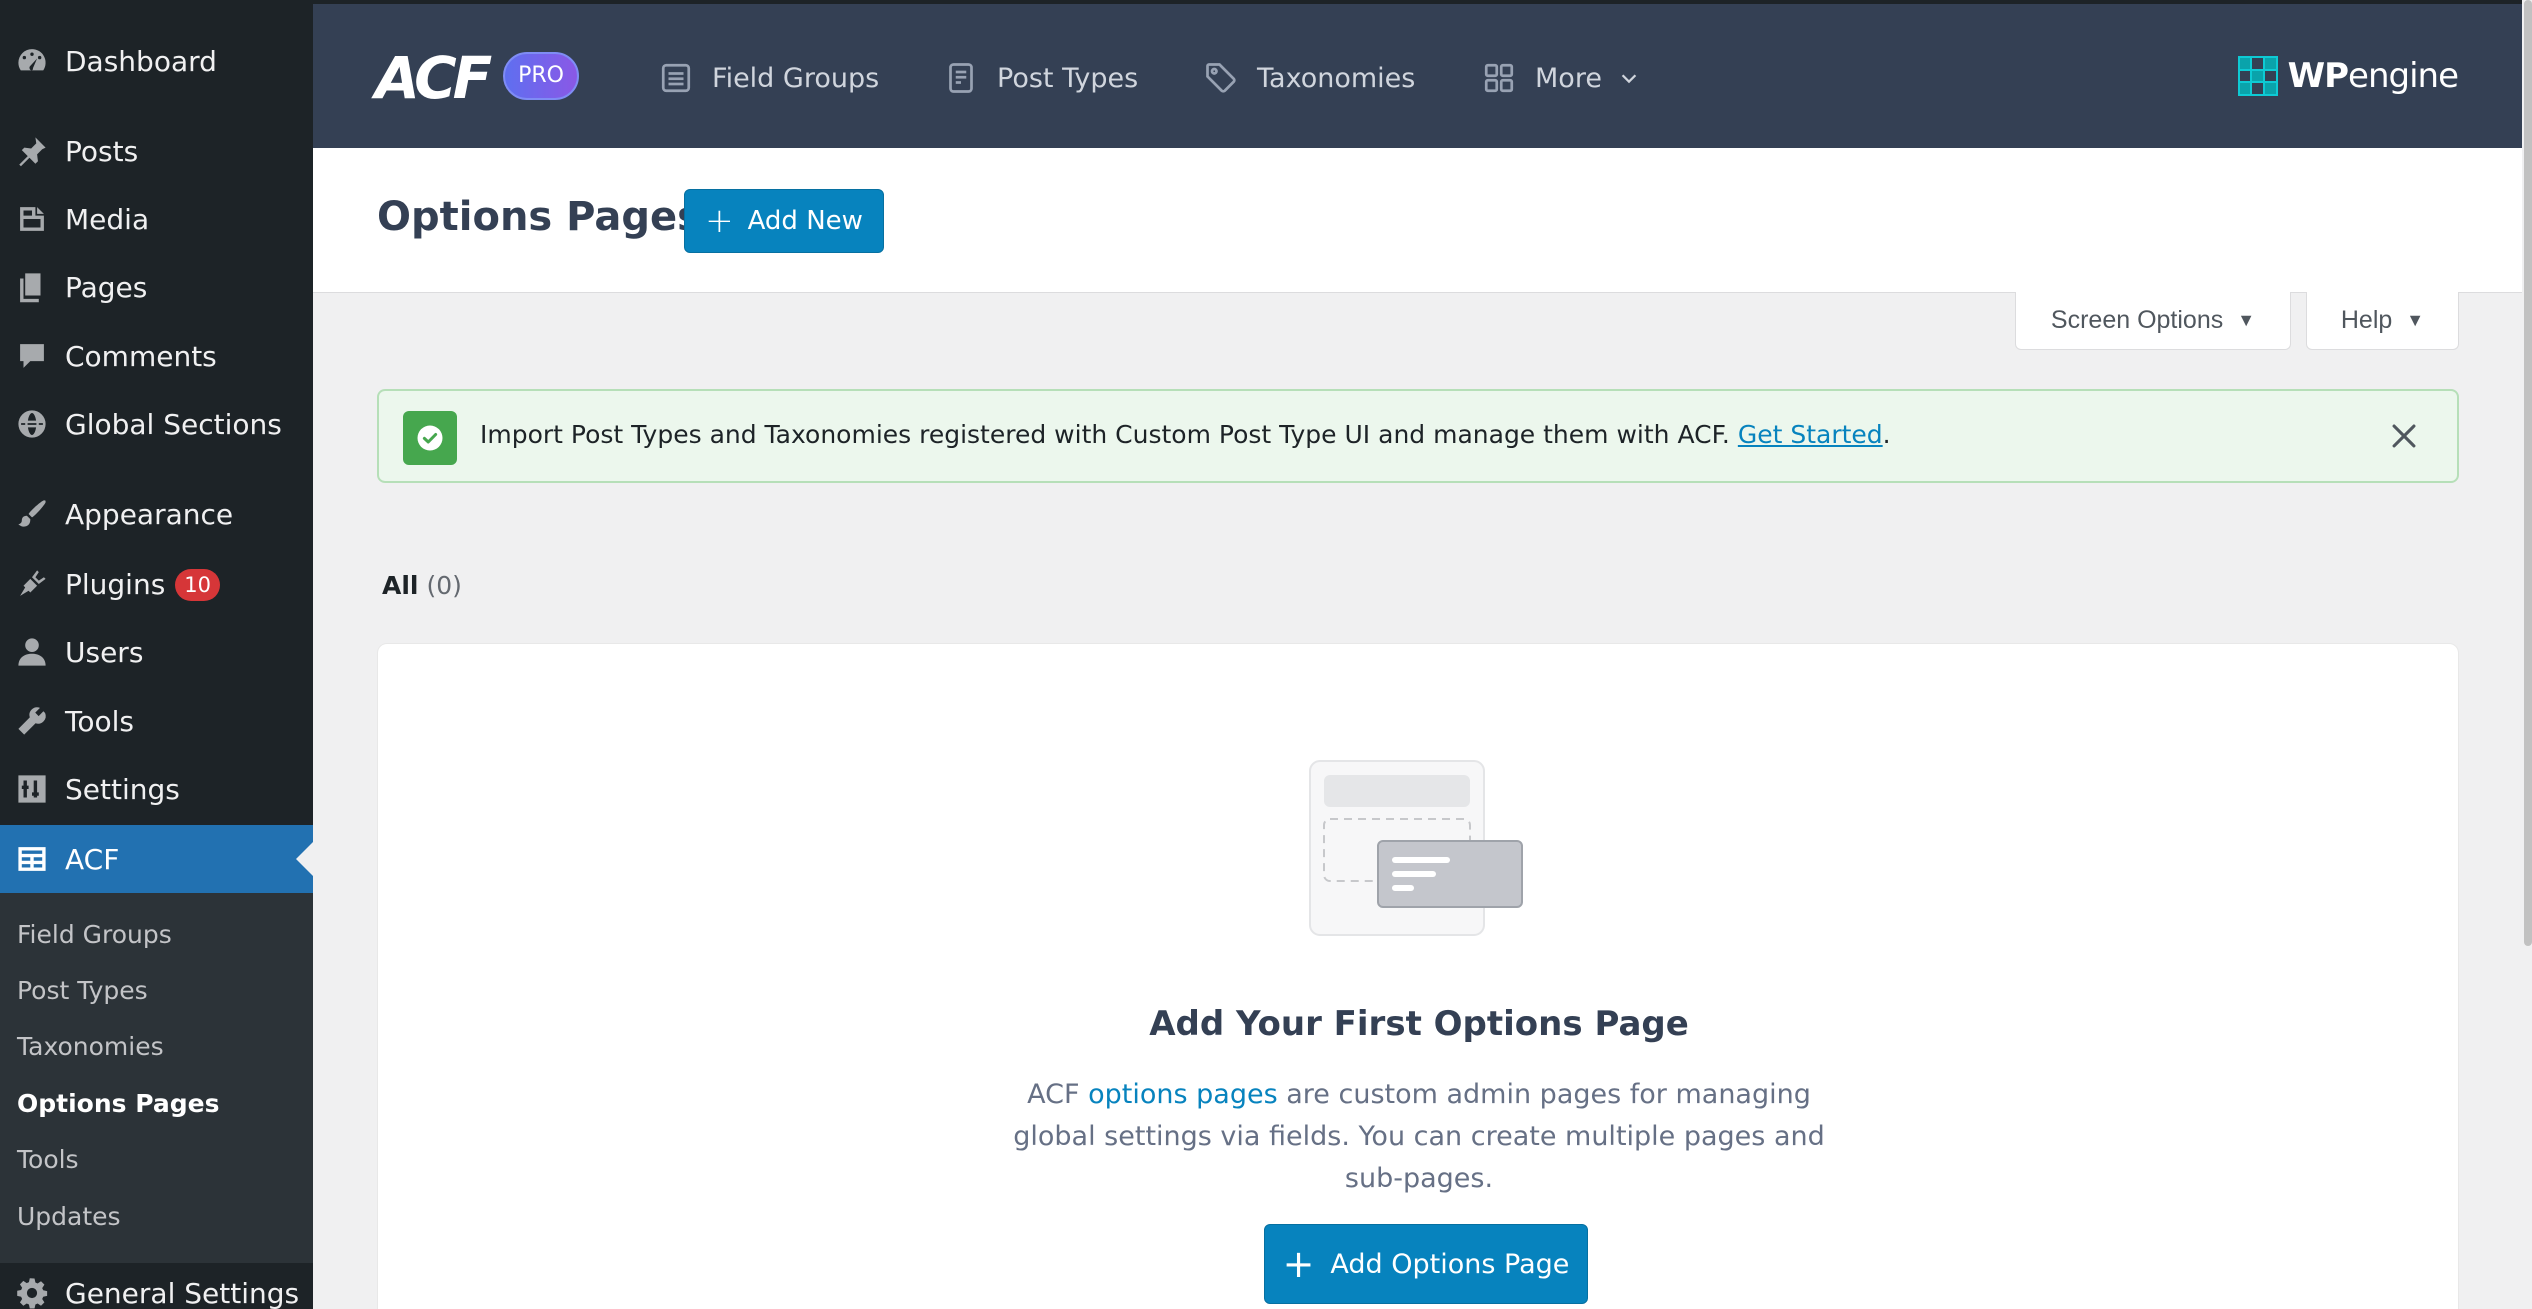 The height and width of the screenshot is (1309, 2532). What do you see at coordinates (32, 859) in the screenshot?
I see `acf-table-icon` at bounding box center [32, 859].